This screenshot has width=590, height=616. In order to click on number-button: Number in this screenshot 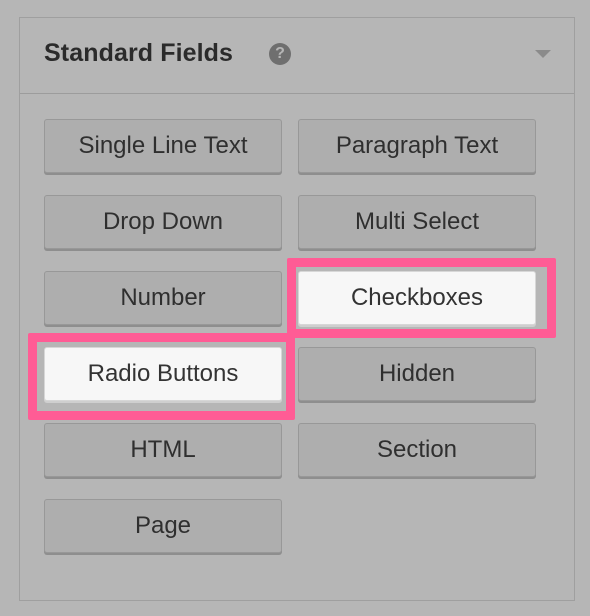, I will do `click(163, 298)`.